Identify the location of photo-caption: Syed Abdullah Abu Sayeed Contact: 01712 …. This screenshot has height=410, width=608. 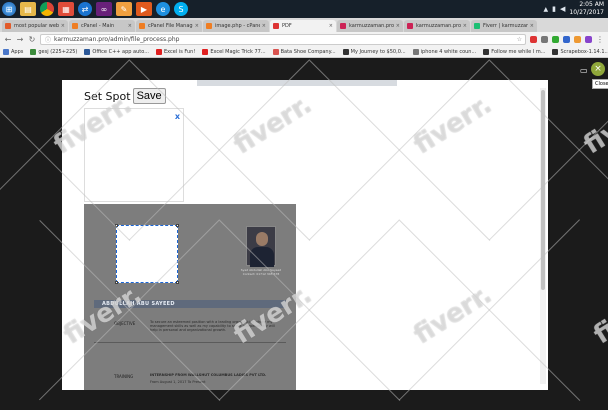
(261, 272).